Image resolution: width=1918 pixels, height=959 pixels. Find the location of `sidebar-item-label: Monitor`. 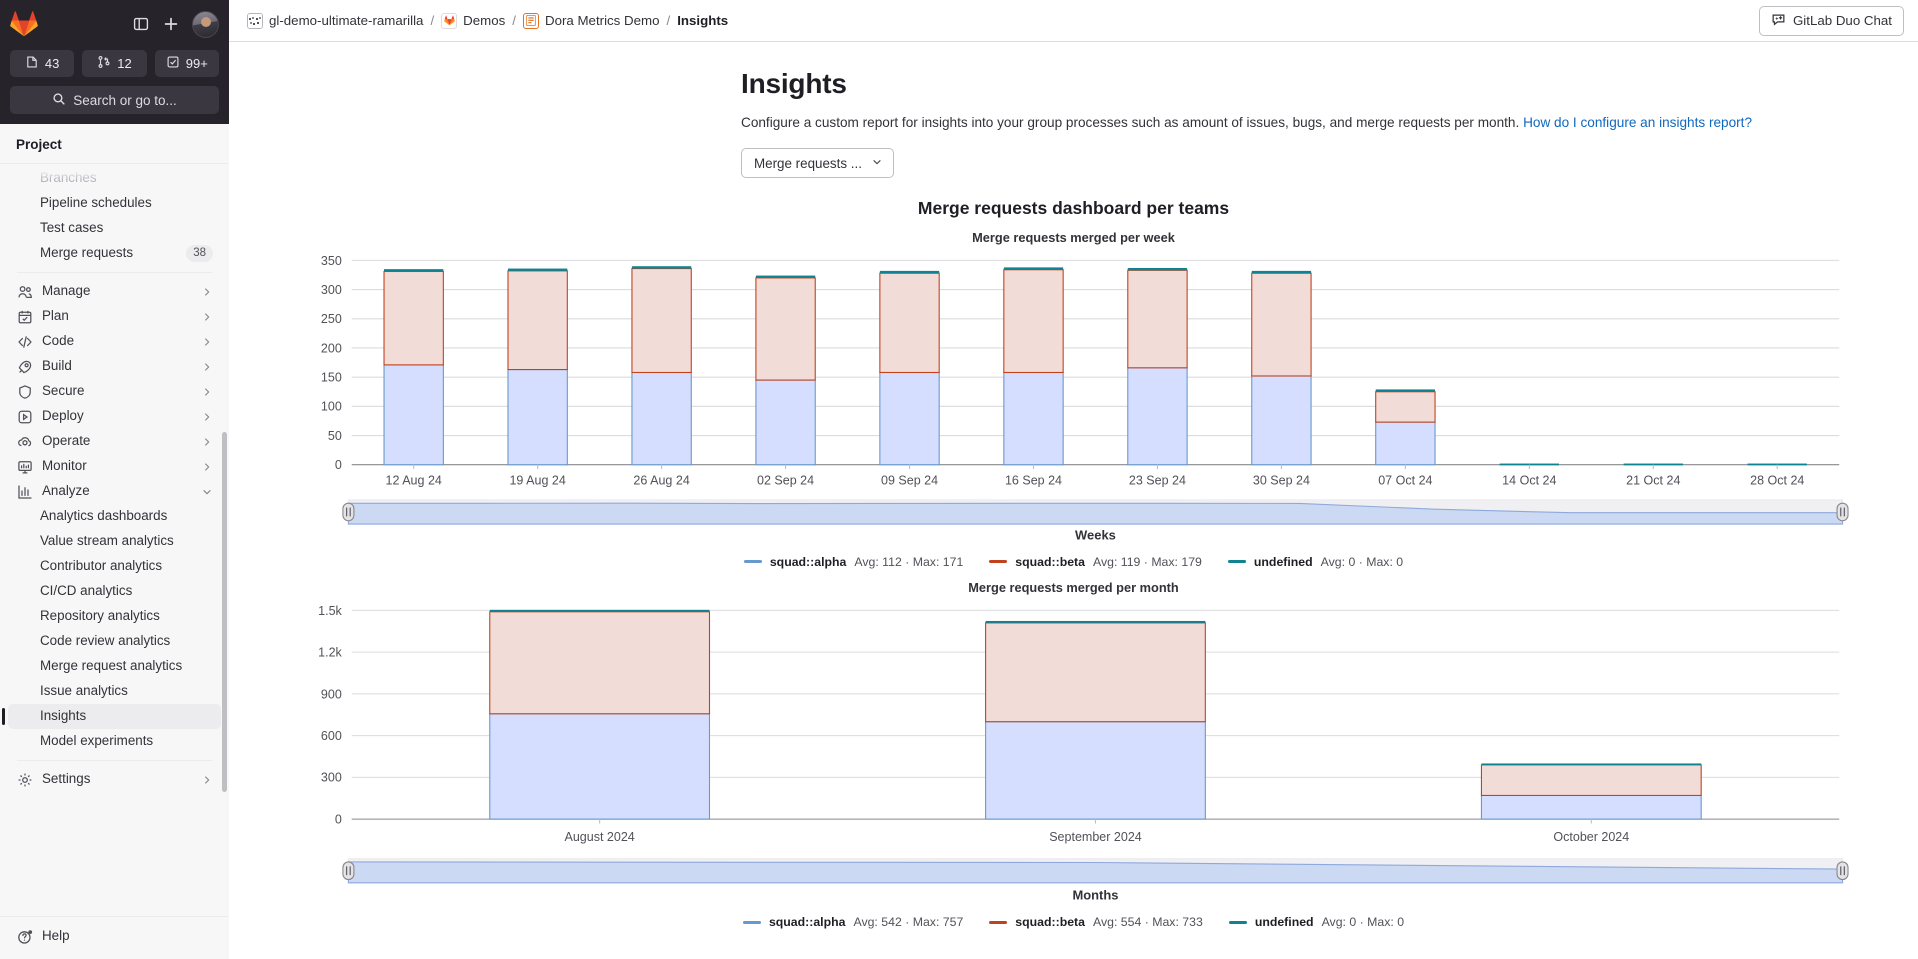

sidebar-item-label: Monitor is located at coordinates (64, 466).